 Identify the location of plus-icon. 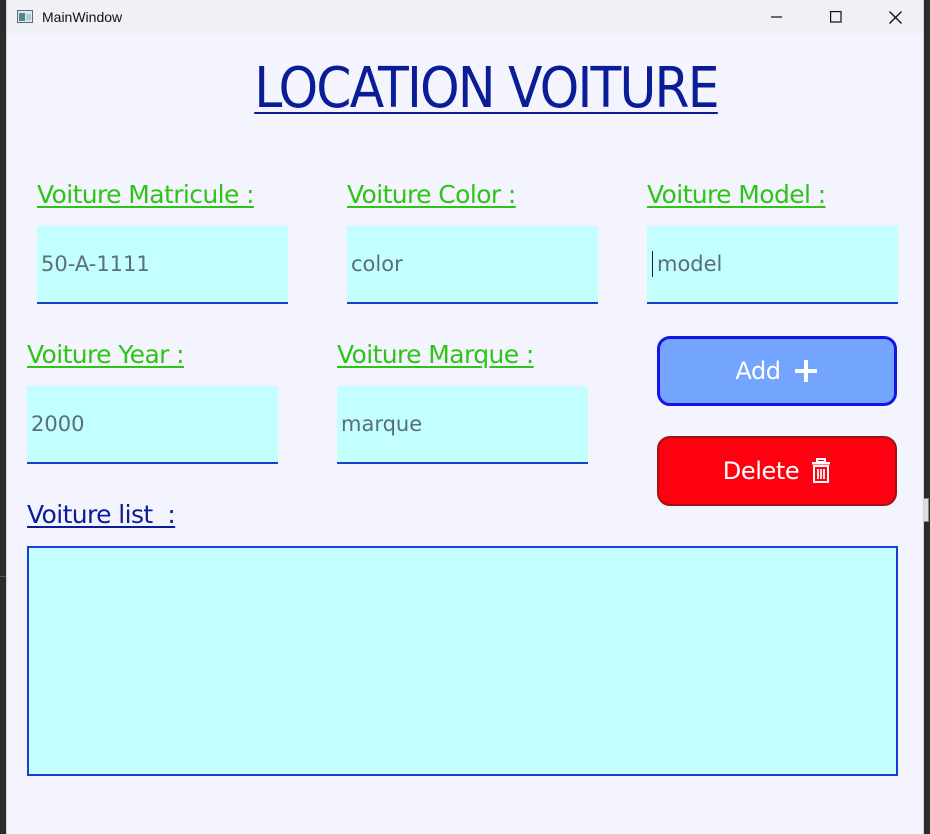
(806, 371).